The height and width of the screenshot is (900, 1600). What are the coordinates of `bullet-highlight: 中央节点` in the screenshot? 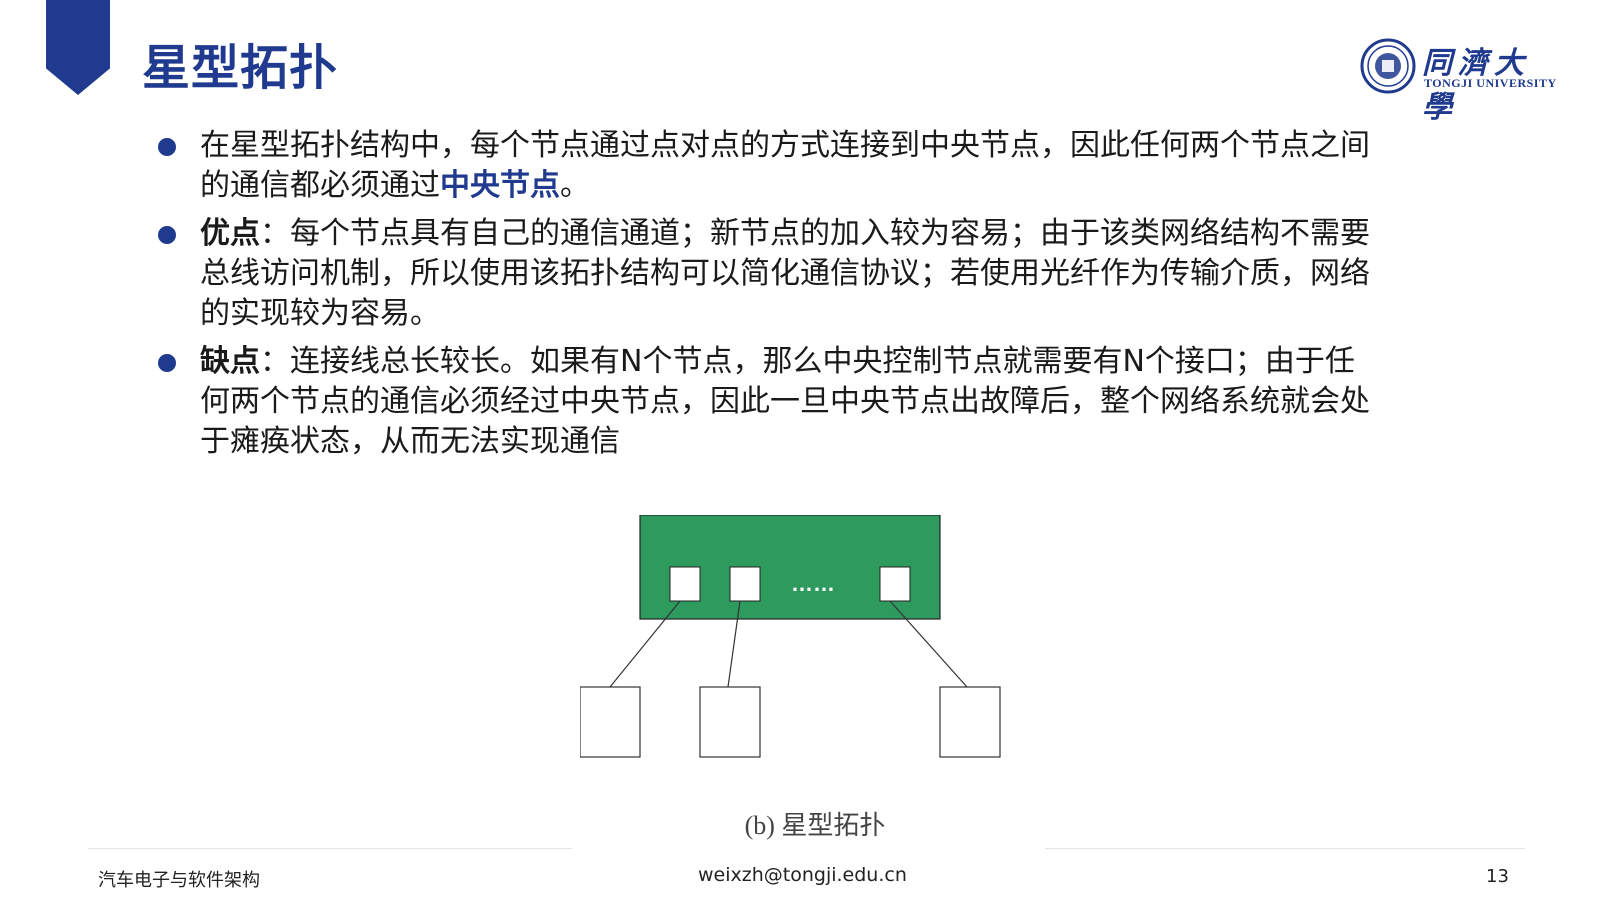 It's located at (500, 185).